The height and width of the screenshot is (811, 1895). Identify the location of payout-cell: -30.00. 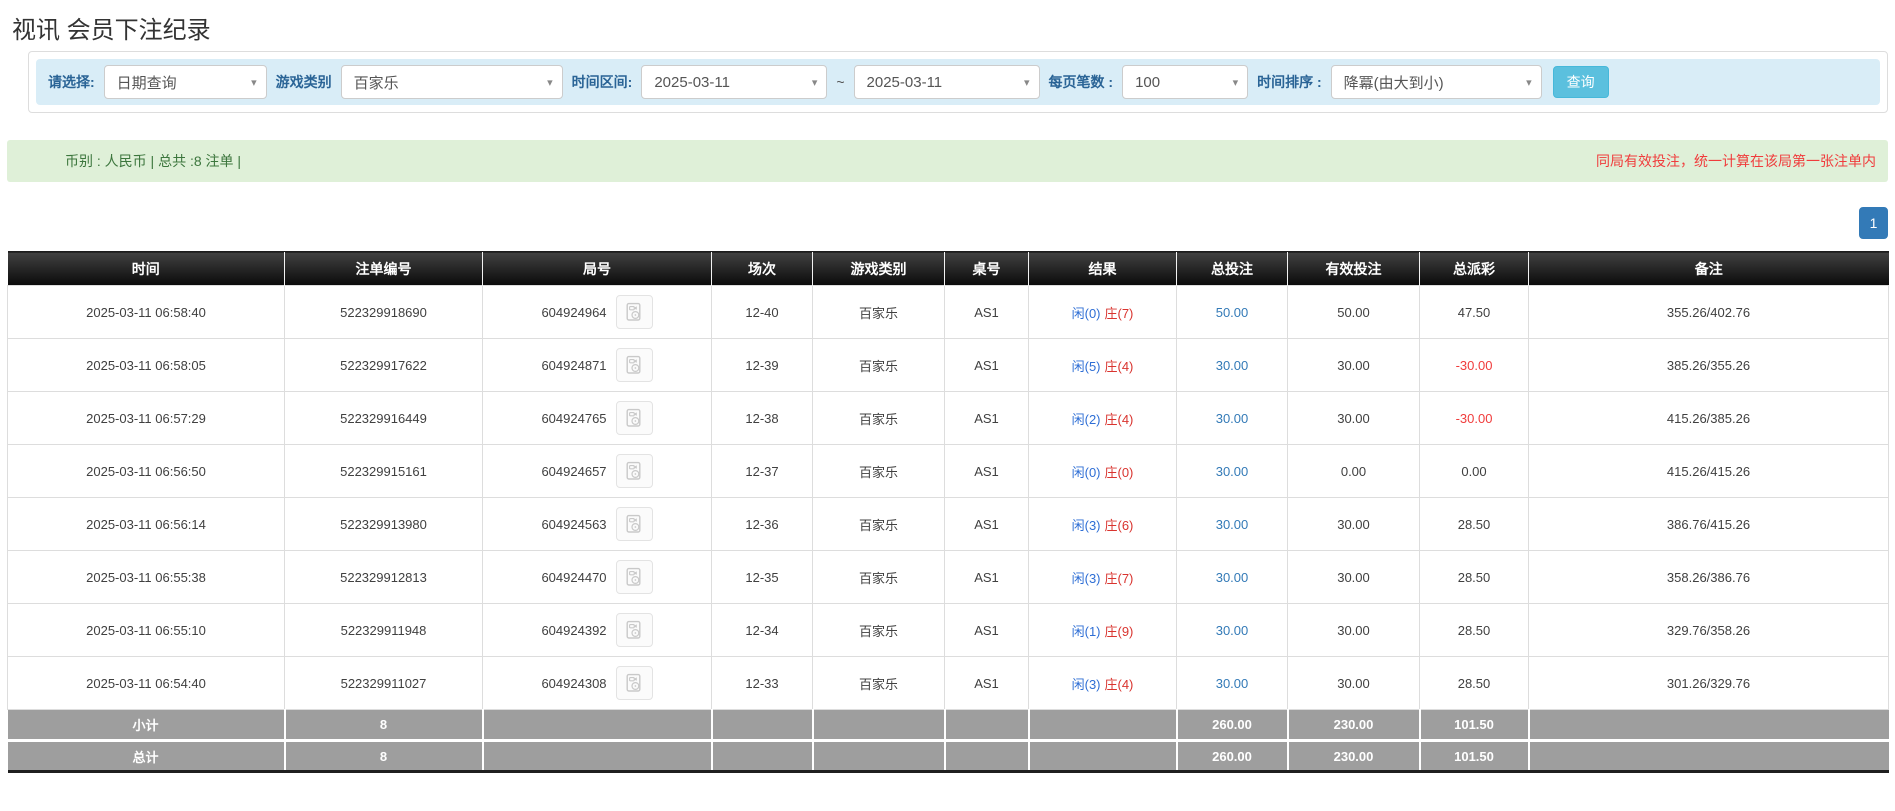
(1474, 418).